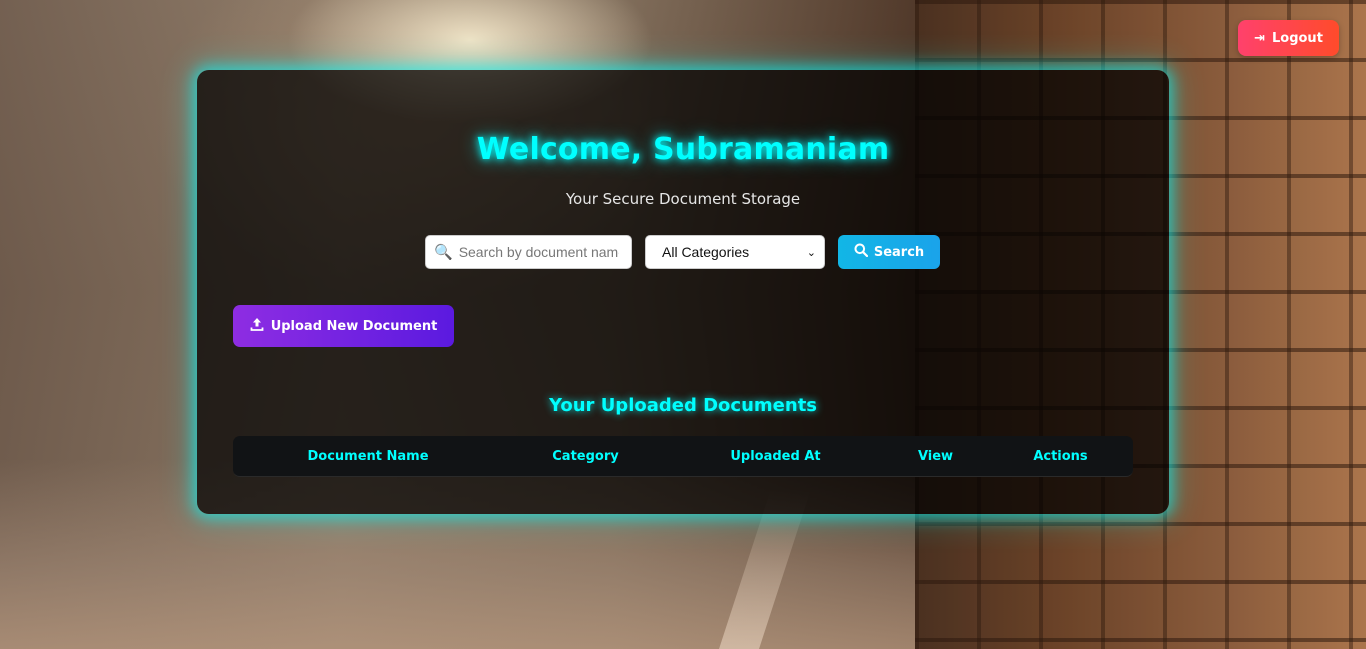  I want to click on column-header-actions: Actions, so click(1060, 456).